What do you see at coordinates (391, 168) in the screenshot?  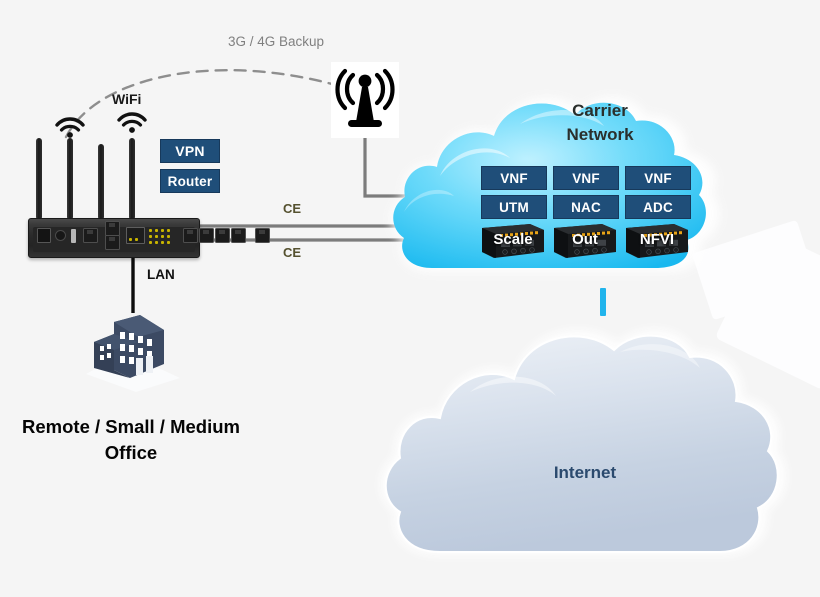 I see `tower-to-cloud-link` at bounding box center [391, 168].